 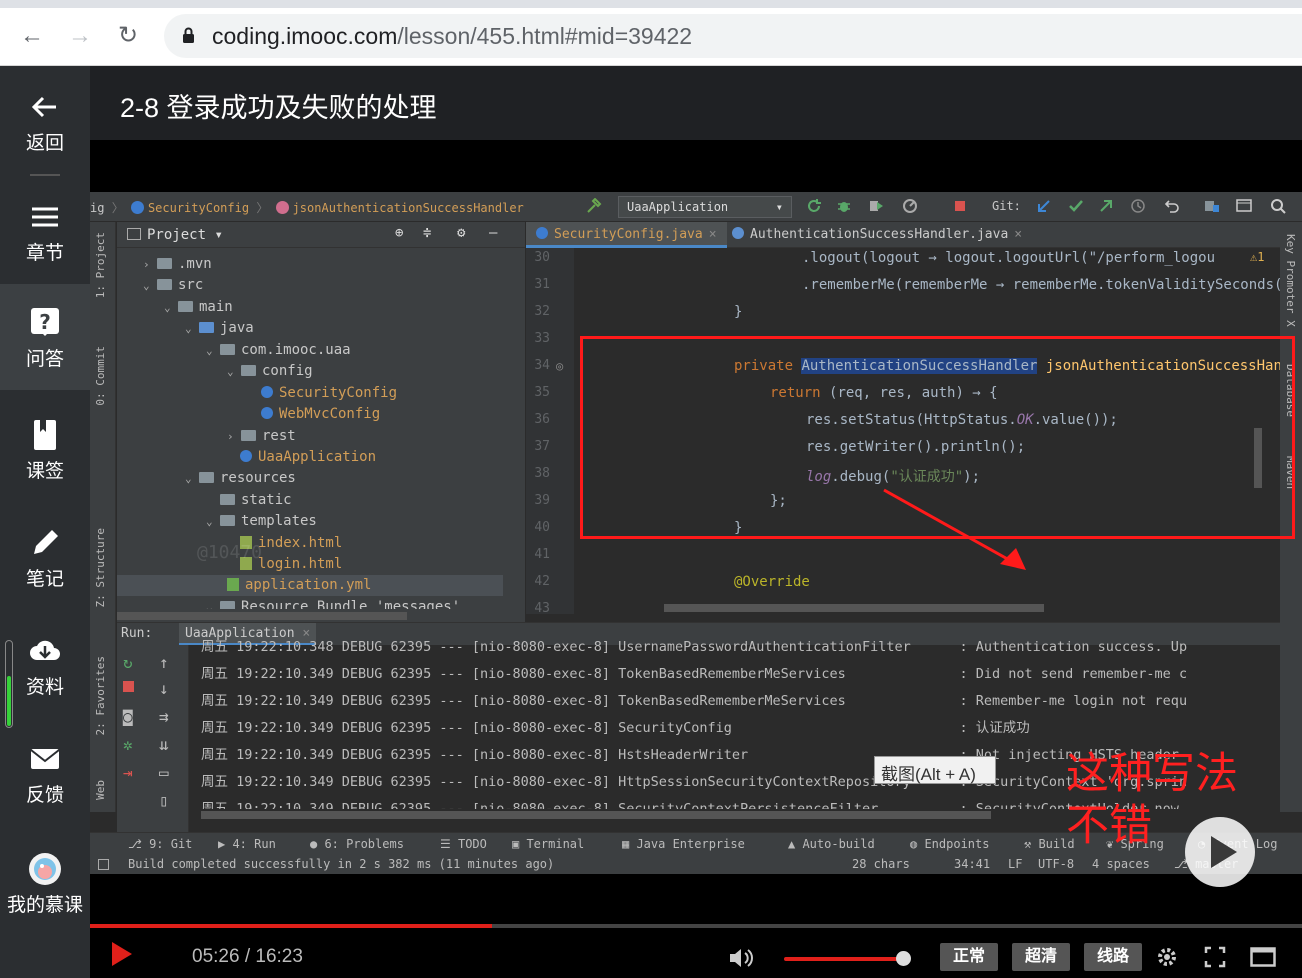 What do you see at coordinates (103, 864) in the screenshot?
I see `tool-windows-icon` at bounding box center [103, 864].